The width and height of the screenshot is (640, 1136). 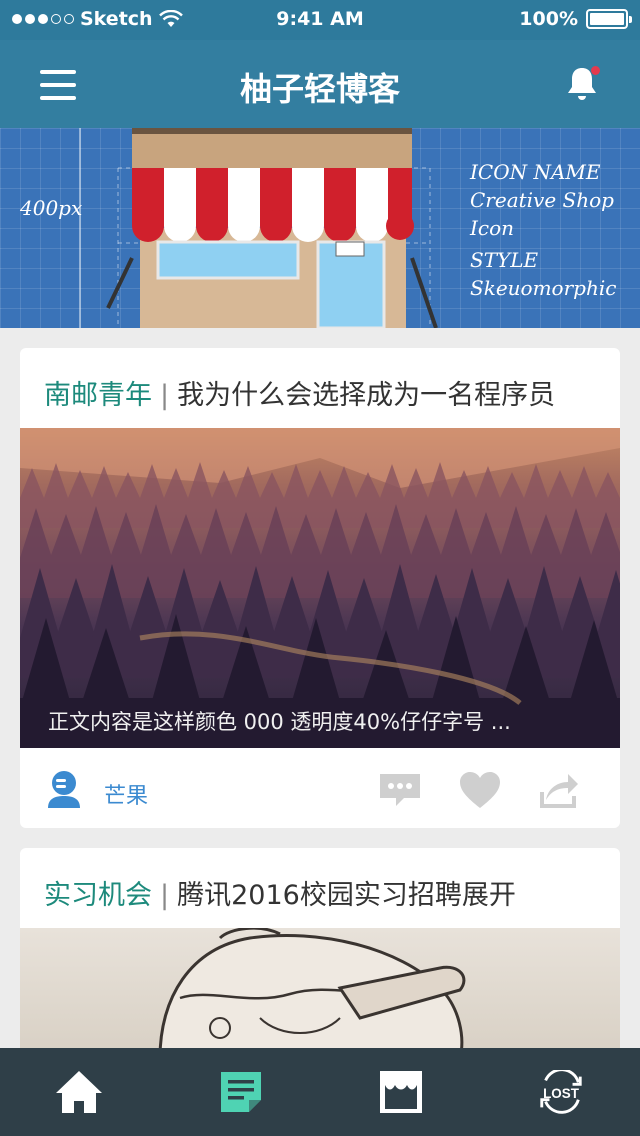 What do you see at coordinates (98, 895) in the screenshot?
I see `card-category: 实习机会` at bounding box center [98, 895].